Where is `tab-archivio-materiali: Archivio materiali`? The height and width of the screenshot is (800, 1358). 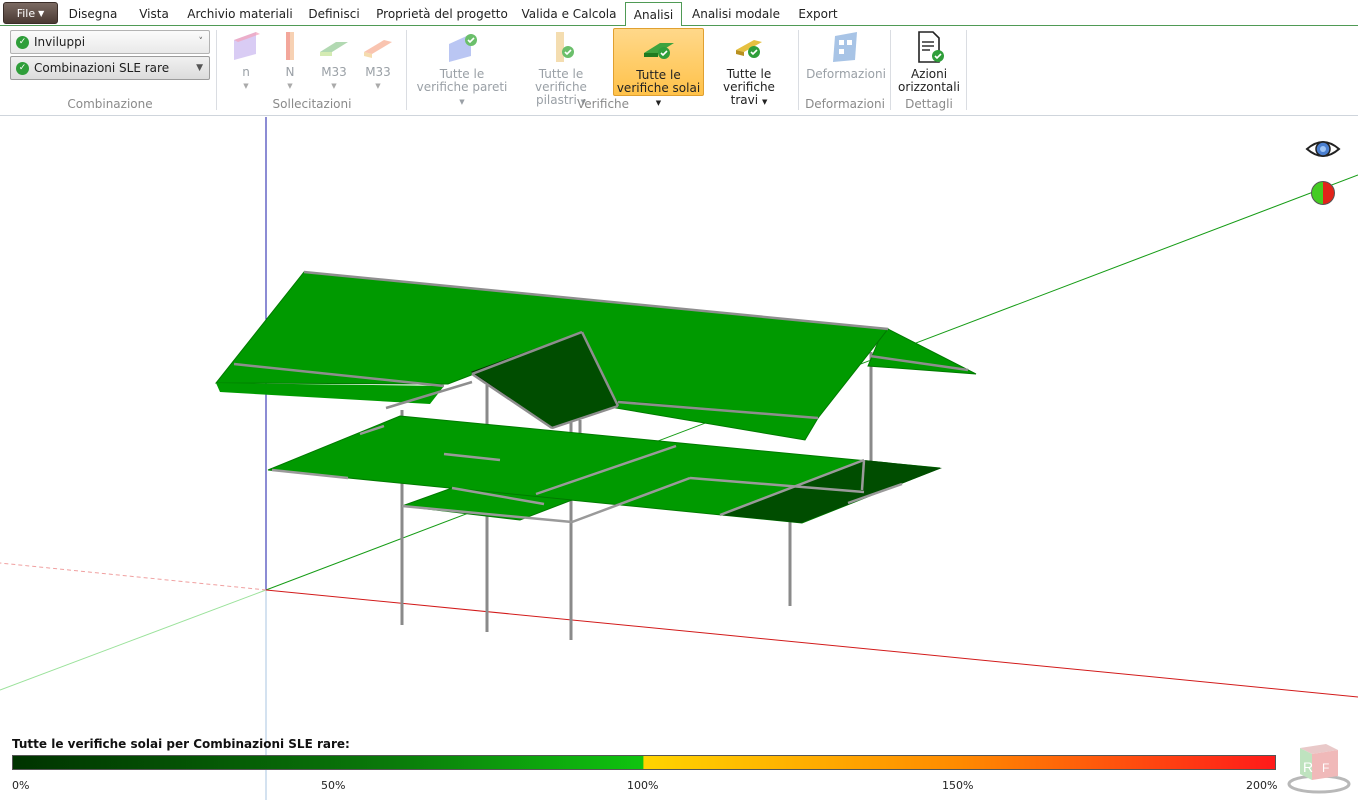
tab-archivio-materiali: Archivio materiali is located at coordinates (240, 14).